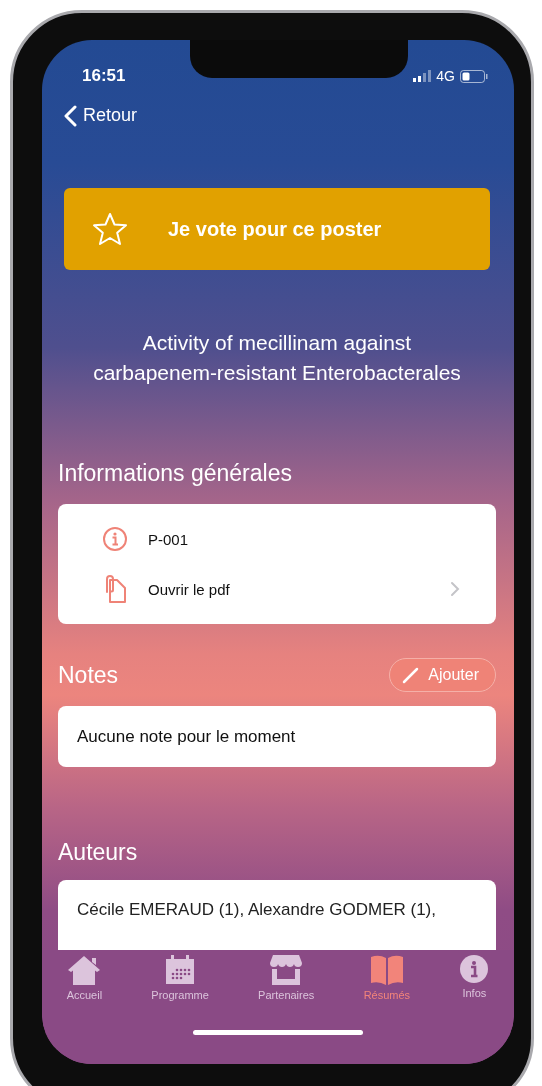 This screenshot has height=1086, width=542. What do you see at coordinates (445, 76) in the screenshot?
I see `network-label: 4G` at bounding box center [445, 76].